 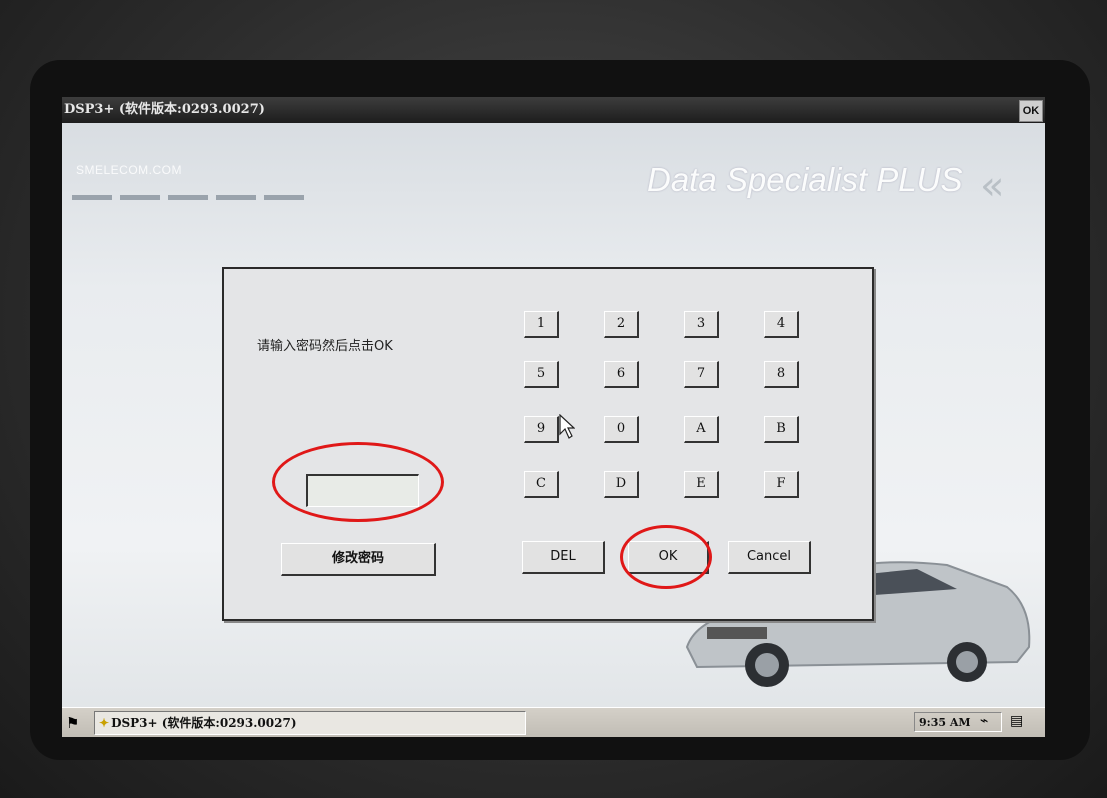 What do you see at coordinates (781, 429) in the screenshot?
I see `key-b: B` at bounding box center [781, 429].